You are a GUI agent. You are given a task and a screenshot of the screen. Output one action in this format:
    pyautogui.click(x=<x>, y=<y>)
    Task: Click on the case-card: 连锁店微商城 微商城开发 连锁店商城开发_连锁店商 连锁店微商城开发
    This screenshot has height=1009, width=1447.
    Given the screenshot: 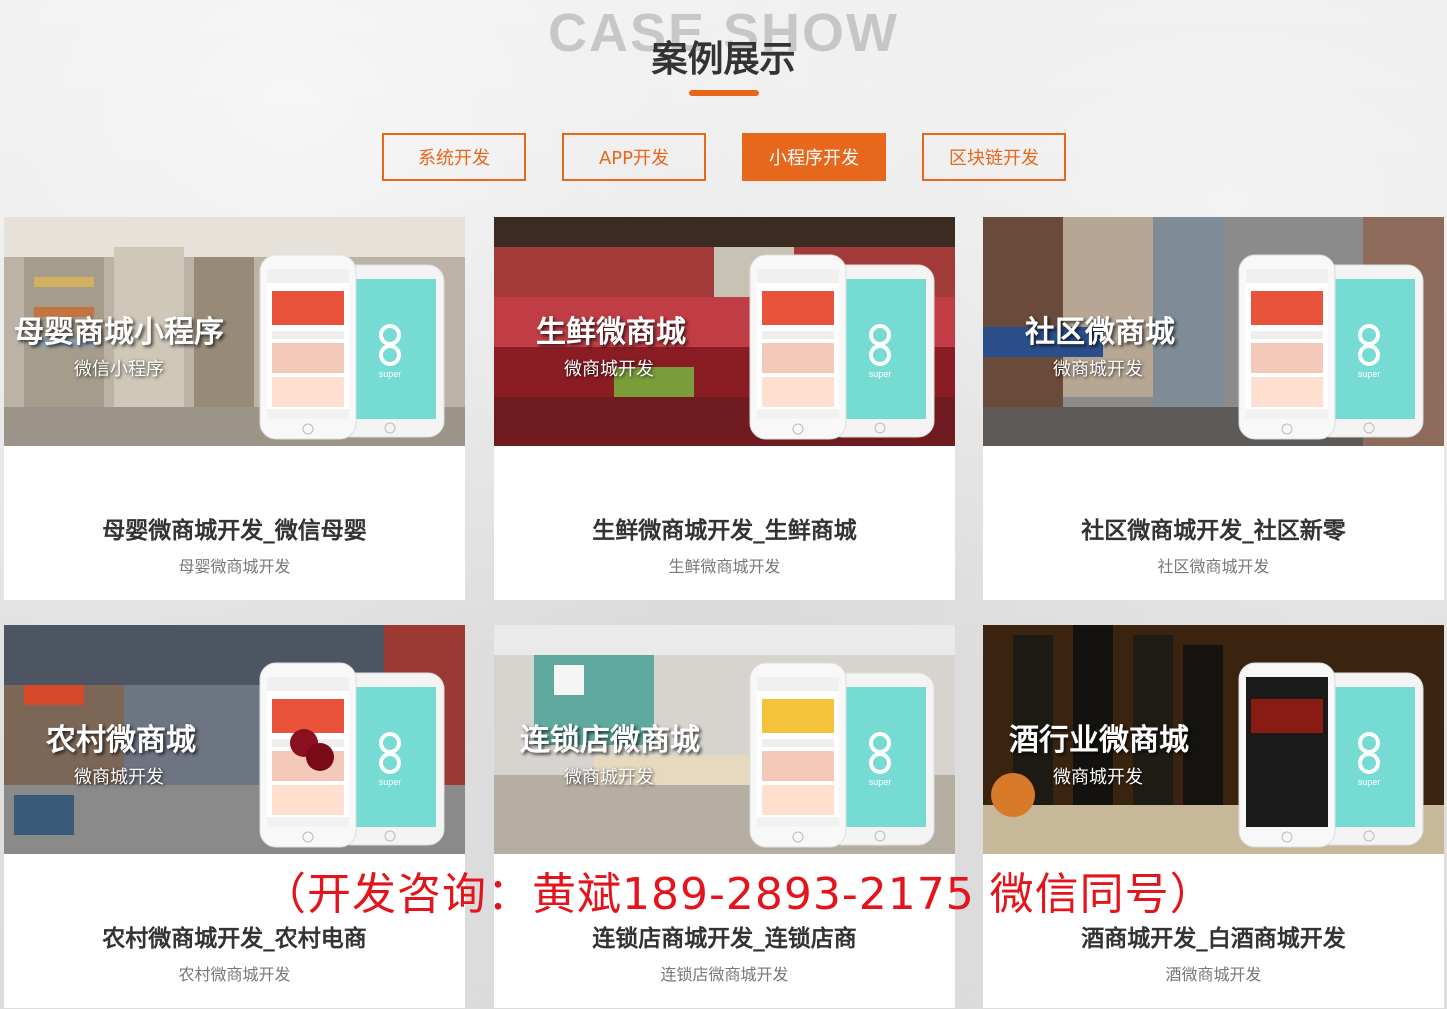 What is the action you would take?
    pyautogui.click(x=724, y=816)
    